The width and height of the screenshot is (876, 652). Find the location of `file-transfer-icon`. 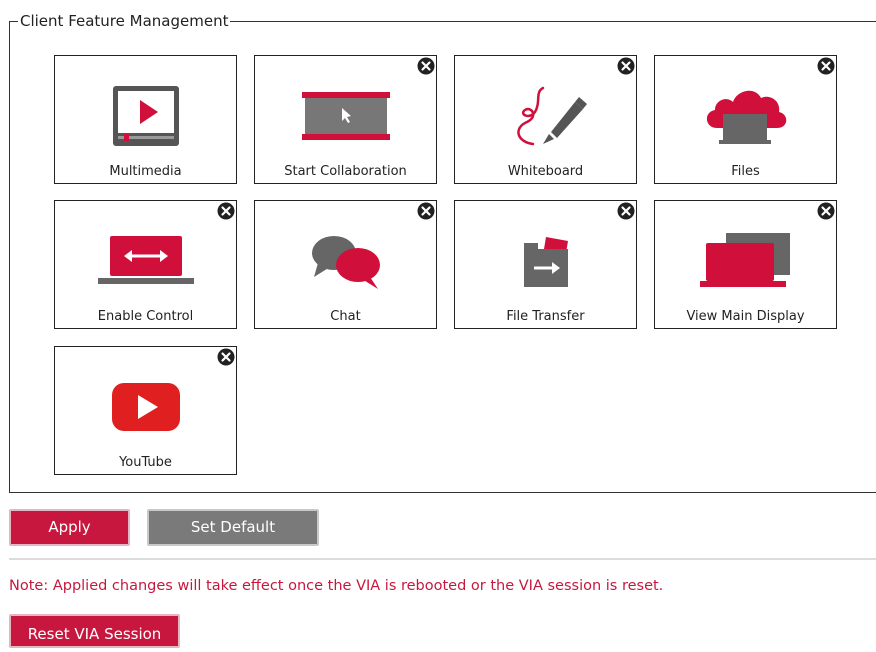

file-transfer-icon is located at coordinates (545, 261).